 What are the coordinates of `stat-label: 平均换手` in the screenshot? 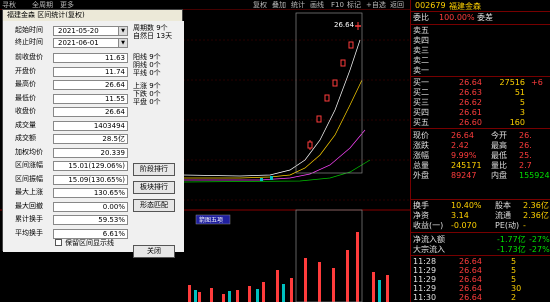 It's located at (29, 232).